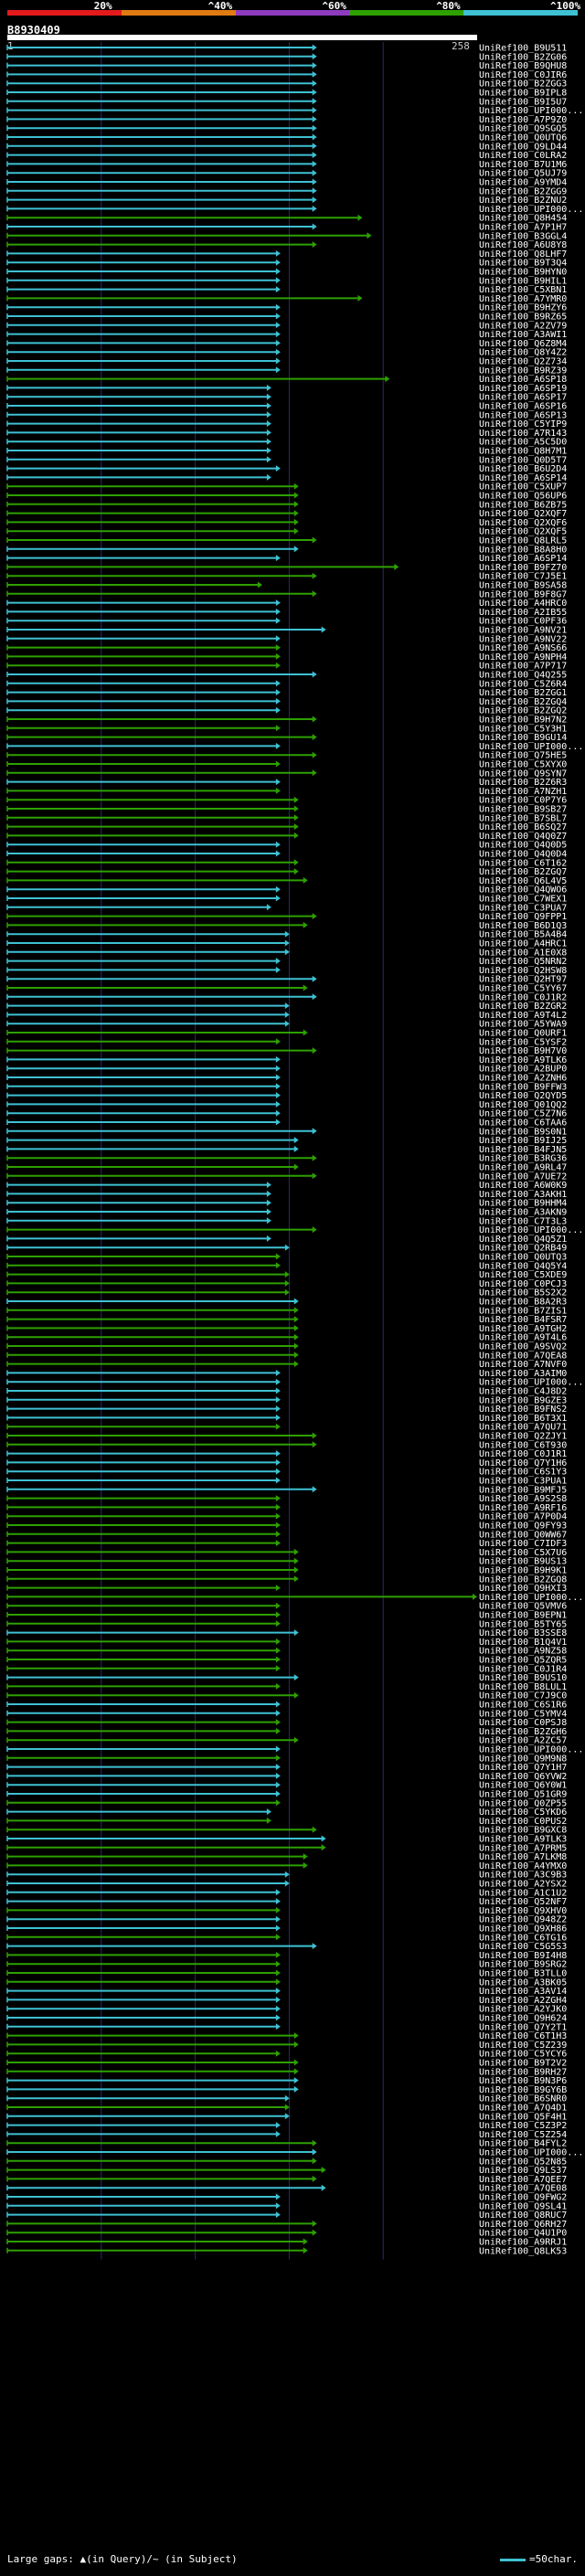 The image size is (585, 2576). What do you see at coordinates (539, 2559) in the screenshot?
I see `scale-note: =50char.` at bounding box center [539, 2559].